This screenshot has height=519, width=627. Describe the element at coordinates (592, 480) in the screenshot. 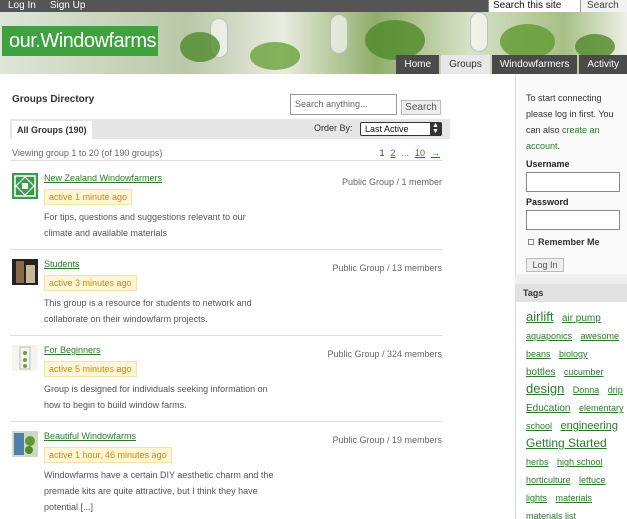

I see `tag-link: lettuce` at that location.